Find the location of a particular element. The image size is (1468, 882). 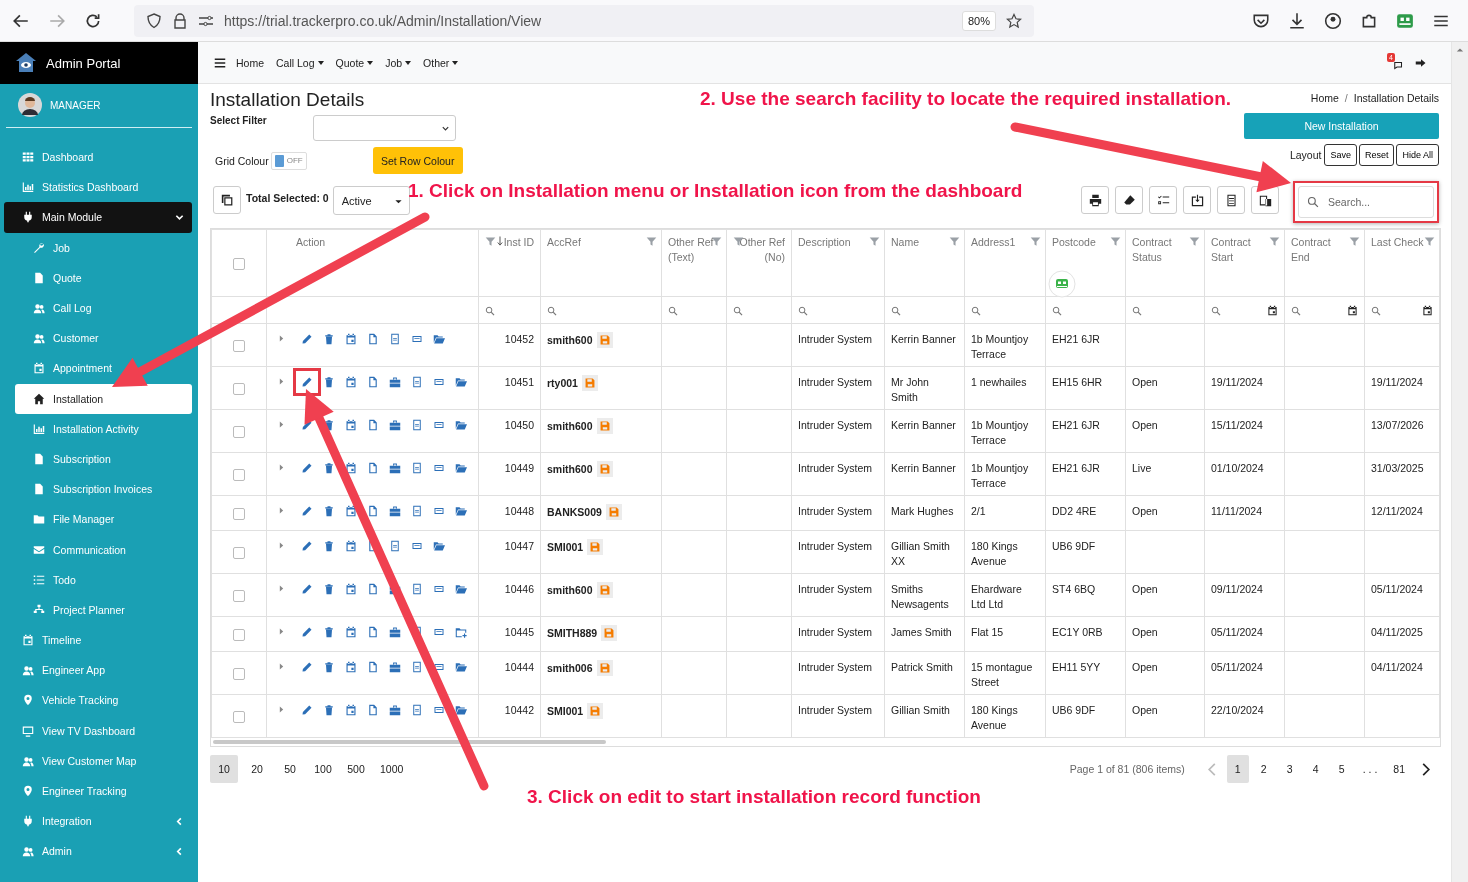

sidebar-item: Subscription Invoices is located at coordinates (103, 489).